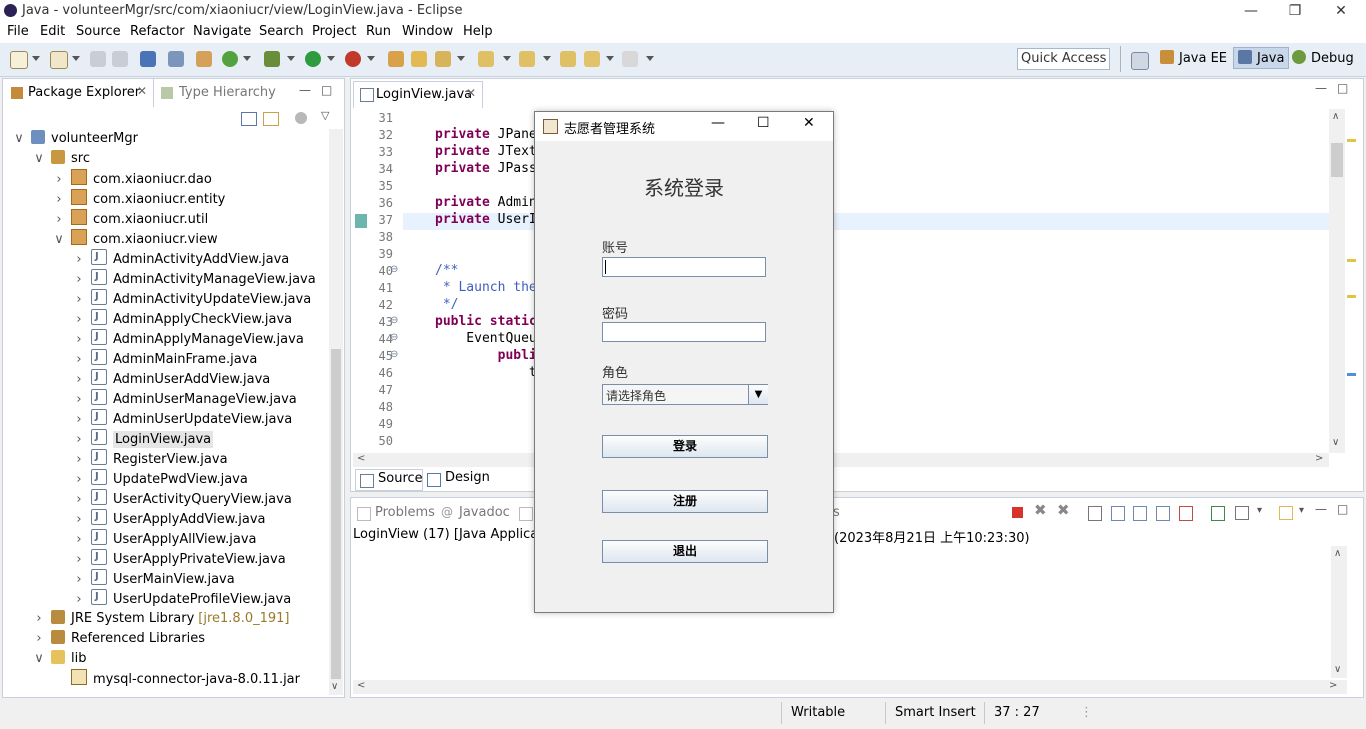  I want to click on view-menu-icon: ▽, so click(325, 115).